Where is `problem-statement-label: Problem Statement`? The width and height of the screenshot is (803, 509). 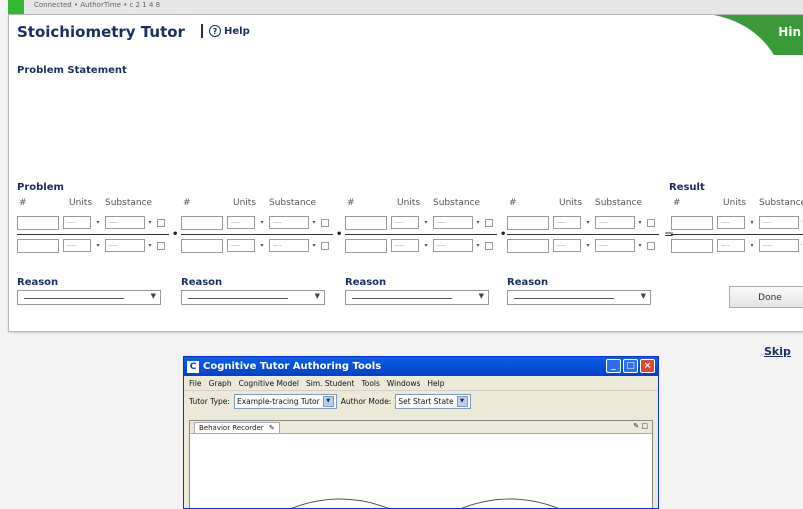
problem-statement-label: Problem Statement is located at coordinates (72, 70).